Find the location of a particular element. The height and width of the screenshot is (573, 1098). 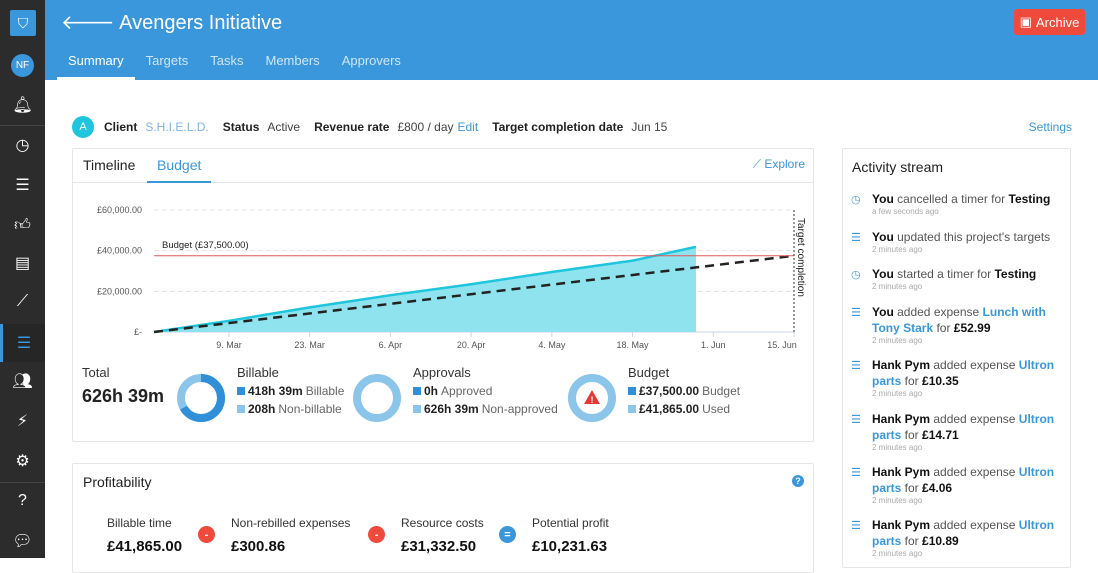

document-icon: ▤ is located at coordinates (22, 263).